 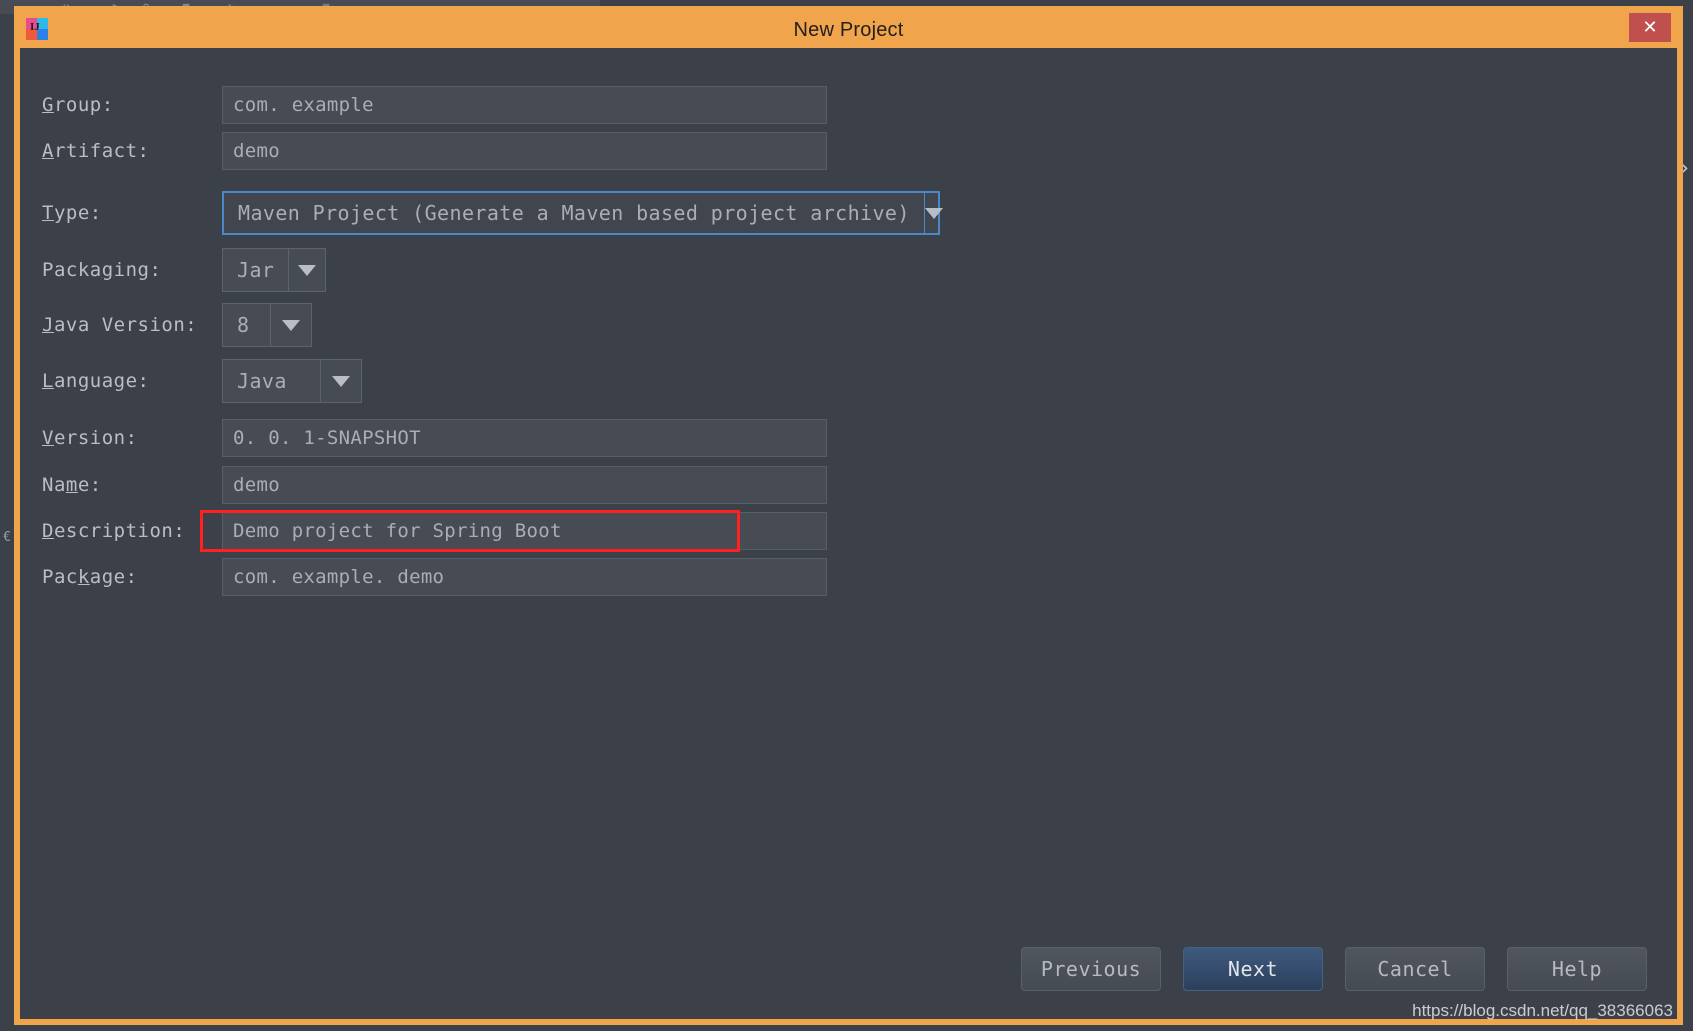 What do you see at coordinates (72, 485) in the screenshot?
I see `label-name: Name:` at bounding box center [72, 485].